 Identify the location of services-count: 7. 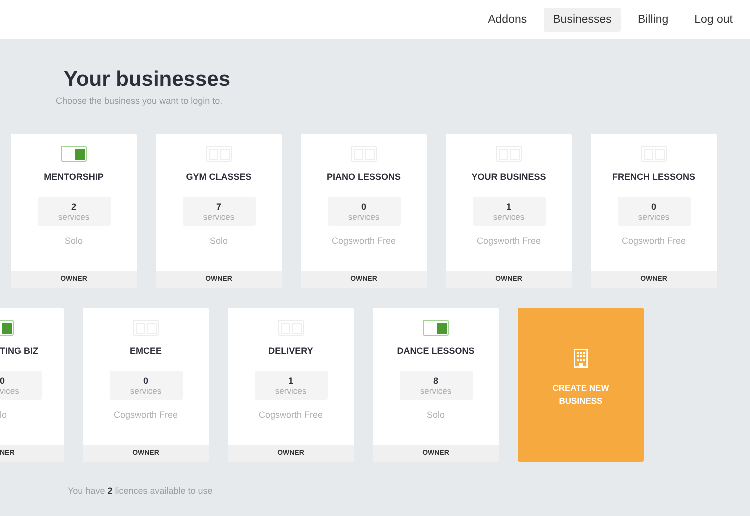
(219, 207).